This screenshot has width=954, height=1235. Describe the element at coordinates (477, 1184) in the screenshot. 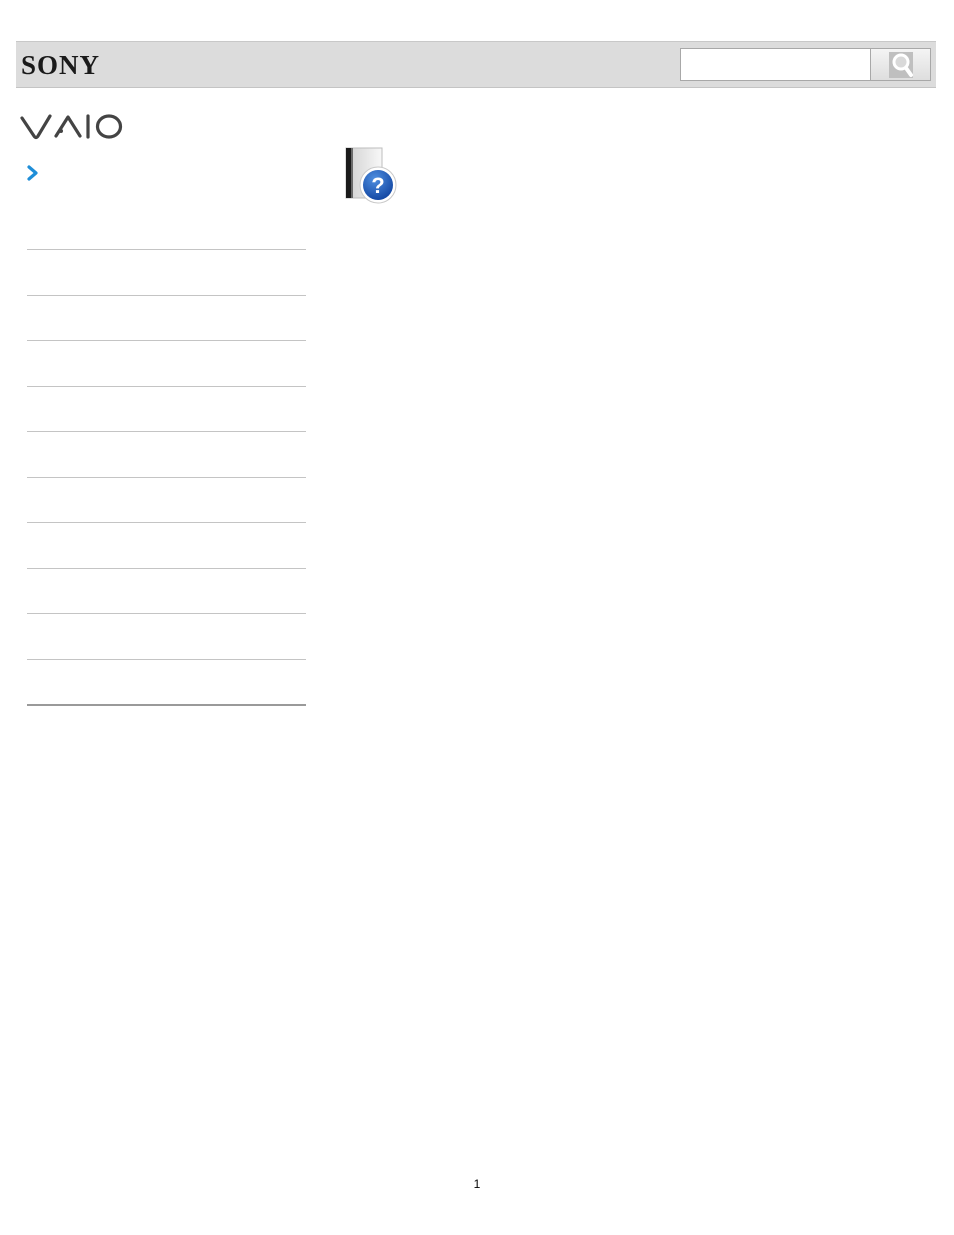

I see `page-number: 1` at that location.